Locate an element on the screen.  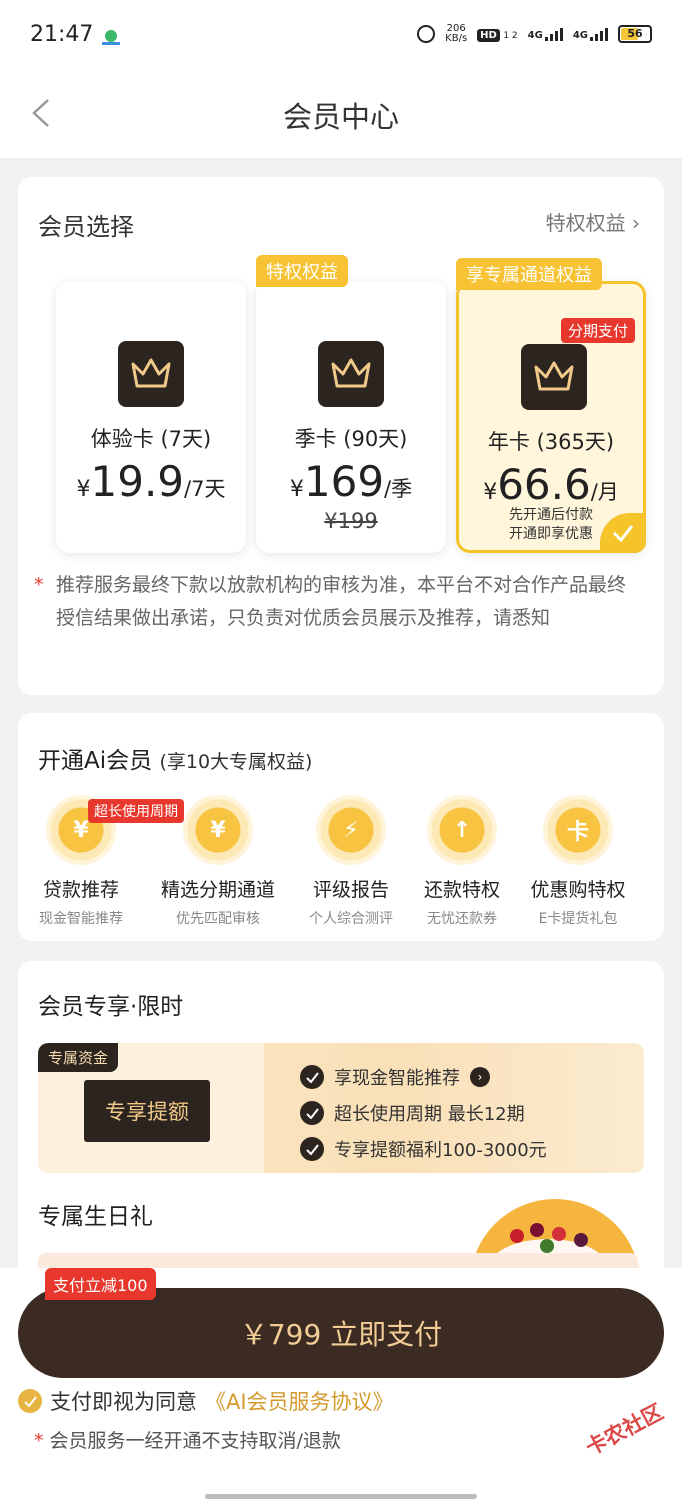
section-title: 开通Ai会员 (享10大专属权益) is located at coordinates (175, 761).